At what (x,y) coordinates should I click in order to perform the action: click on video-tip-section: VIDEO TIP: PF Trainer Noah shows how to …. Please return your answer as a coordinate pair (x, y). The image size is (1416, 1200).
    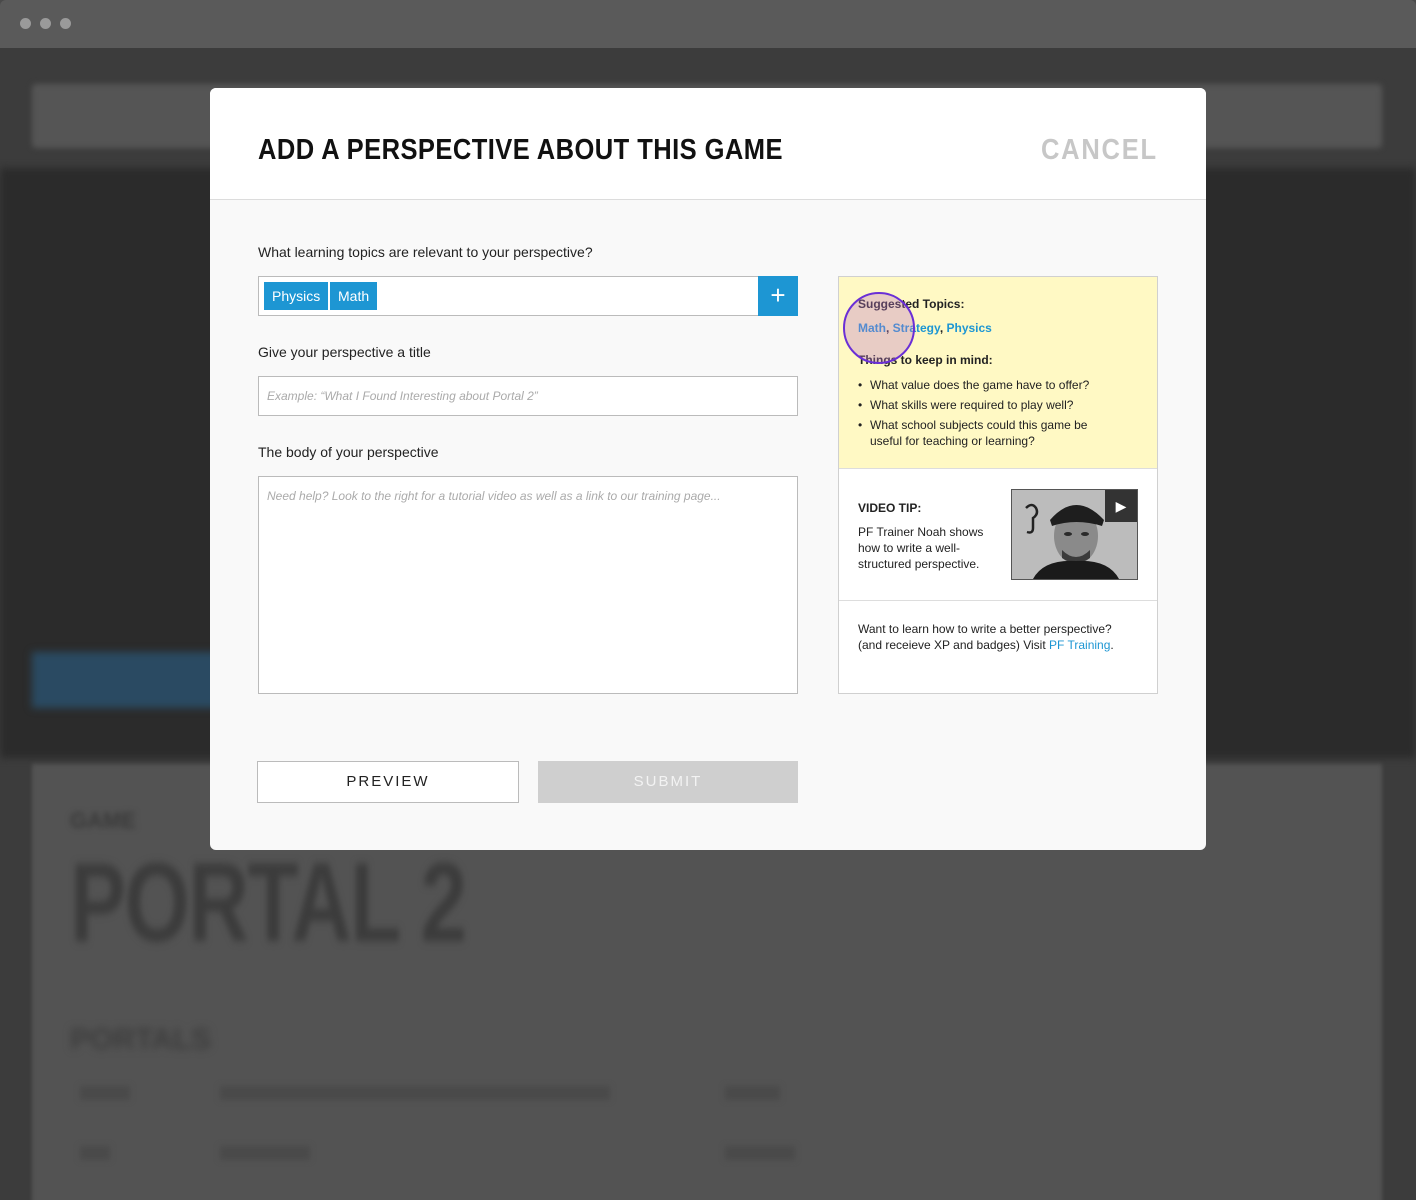
    Looking at the image, I should click on (998, 535).